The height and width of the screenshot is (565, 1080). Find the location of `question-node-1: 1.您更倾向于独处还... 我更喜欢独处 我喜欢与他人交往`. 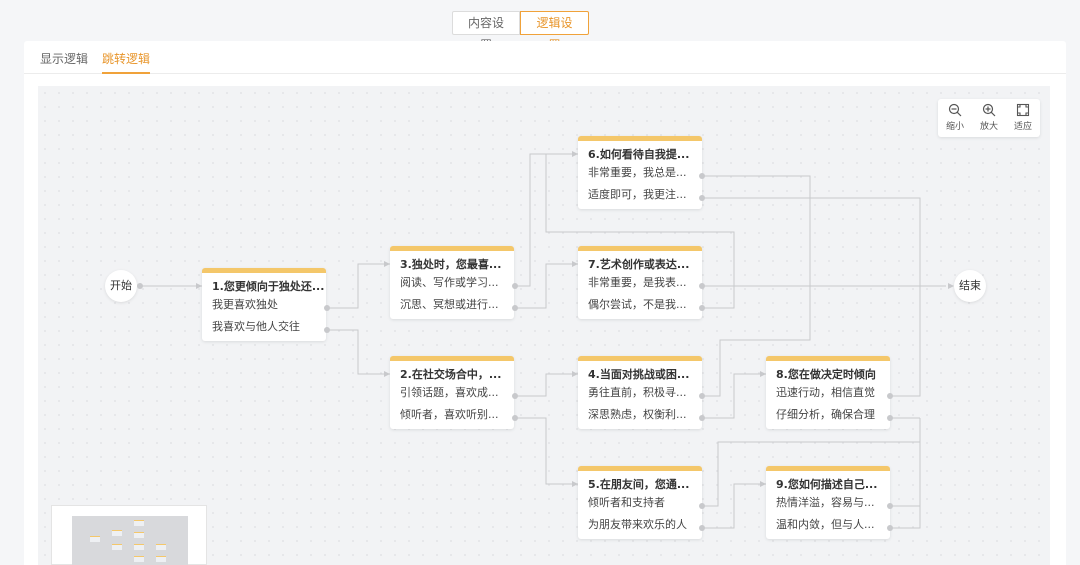

question-node-1: 1.您更倾向于独处还... 我更喜欢独处 我喜欢与他人交往 is located at coordinates (264, 304).